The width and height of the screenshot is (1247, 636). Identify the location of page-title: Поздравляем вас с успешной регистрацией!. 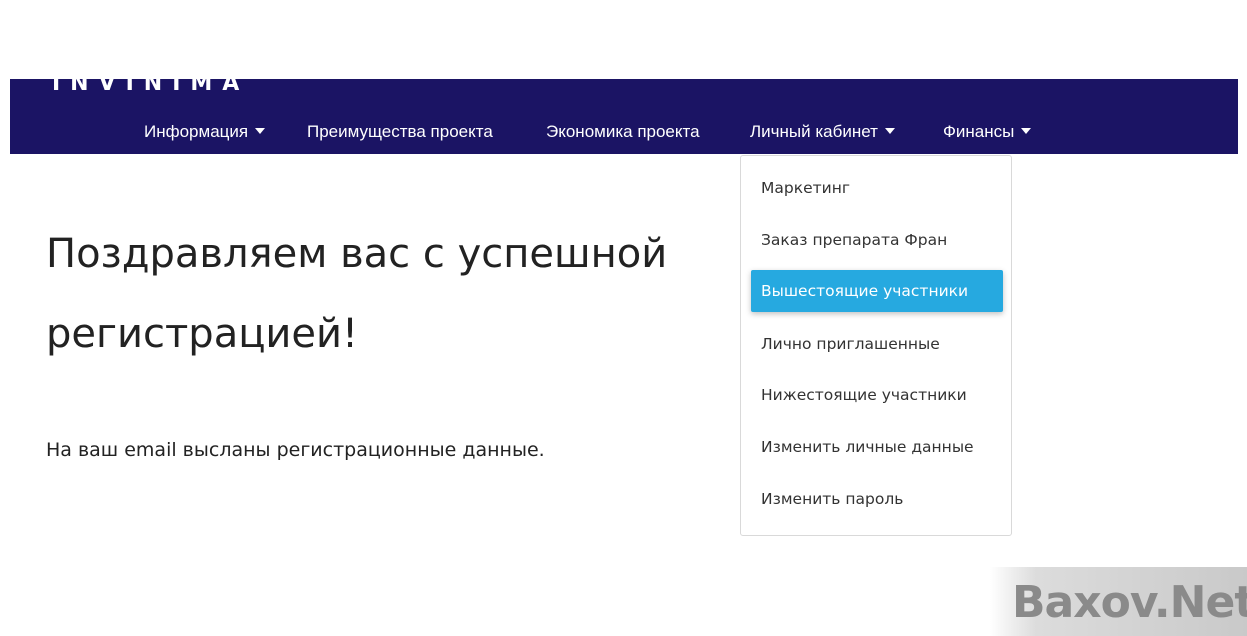
(406, 294).